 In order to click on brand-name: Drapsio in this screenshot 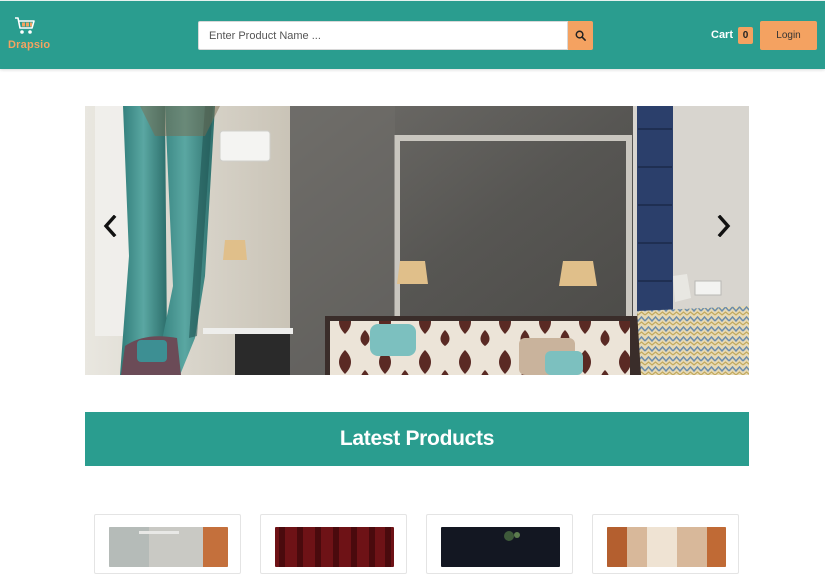, I will do `click(29, 45)`.